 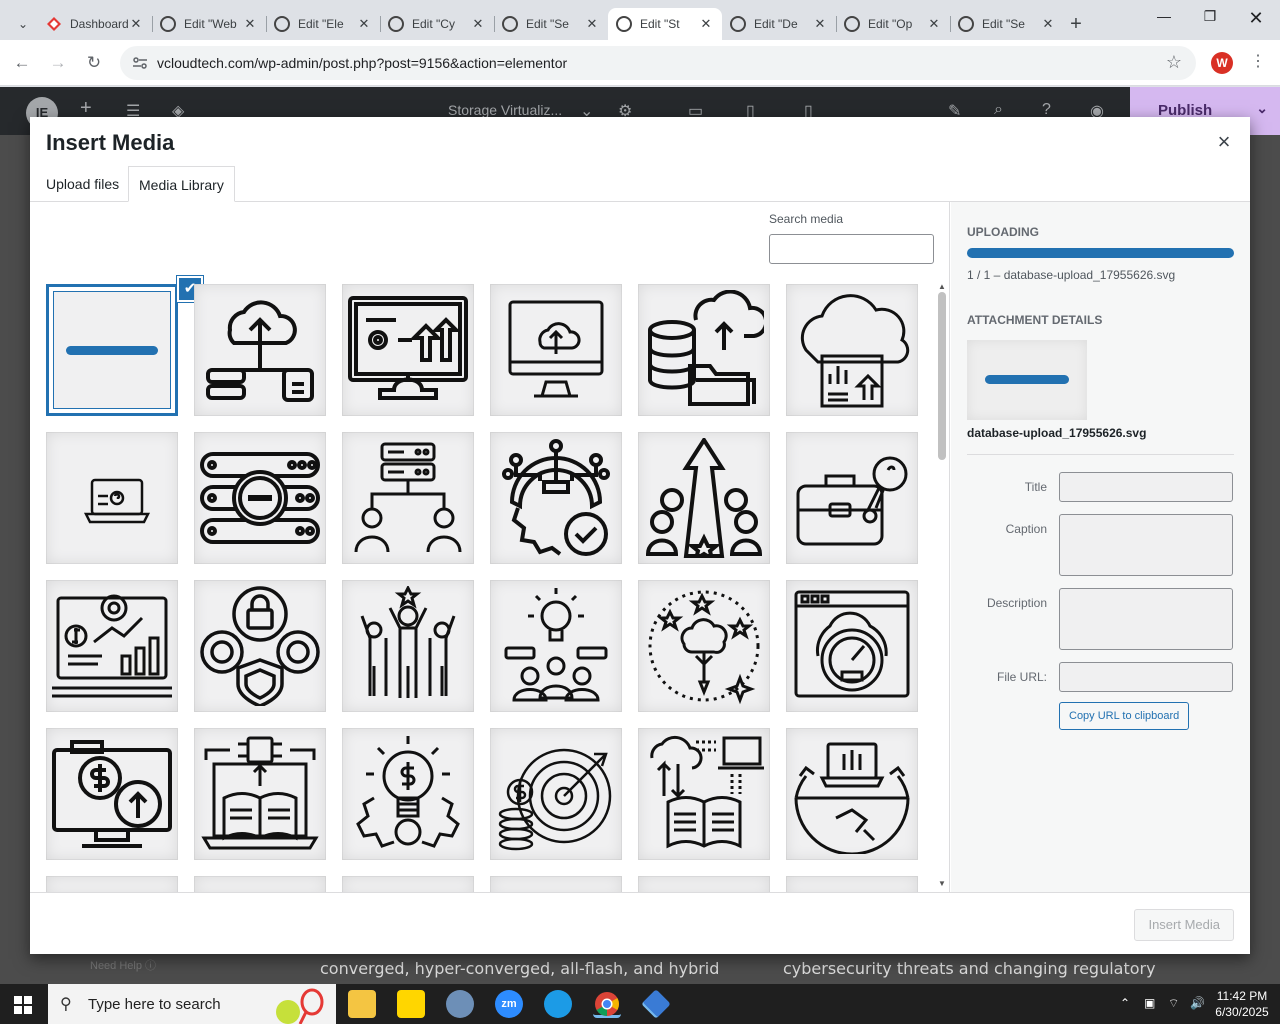 I want to click on sticky-notes-icon, so click(x=411, y=1004).